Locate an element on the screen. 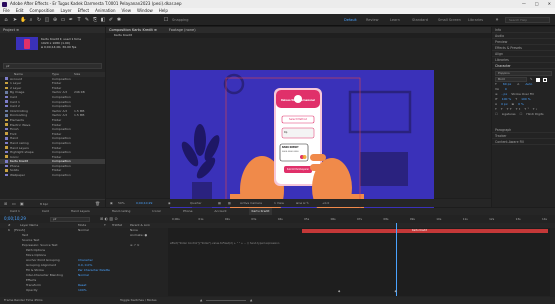  project-item-name: Bg Image is located at coordinates (17, 92).